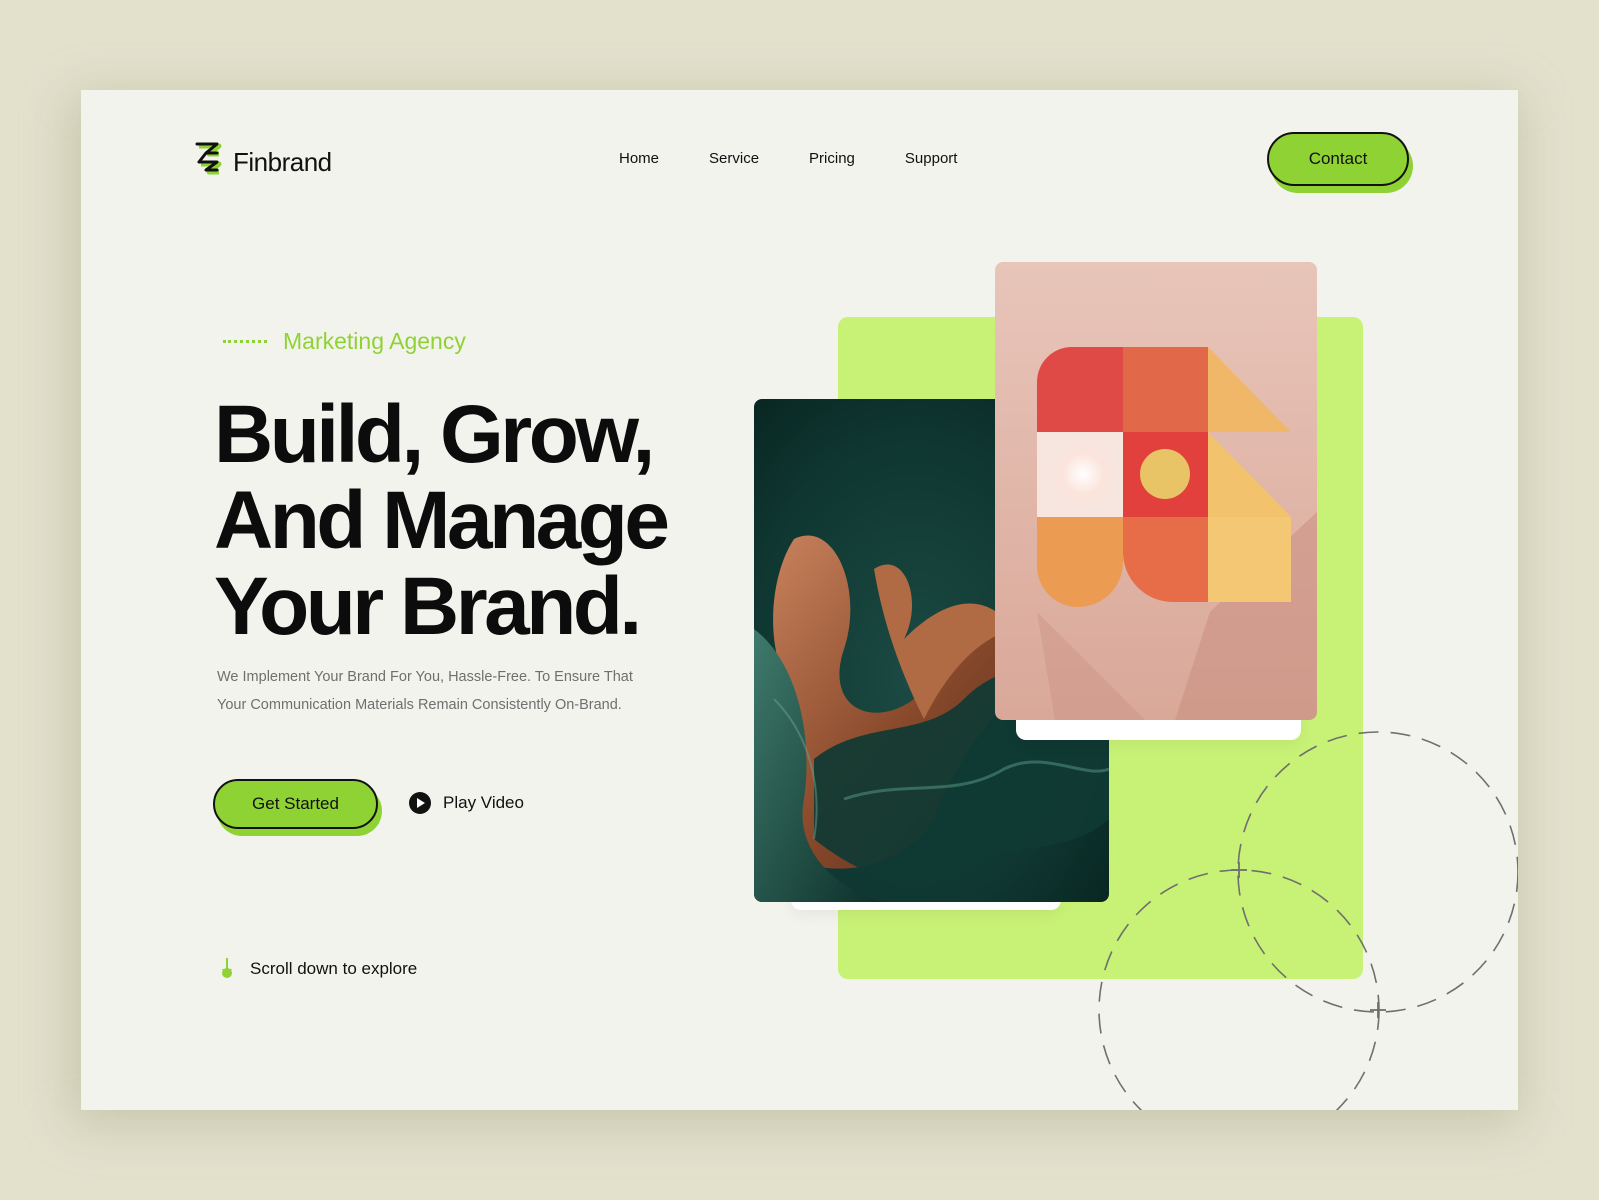  Describe the element at coordinates (227, 968) in the screenshot. I see `arrow-down-icon` at that location.